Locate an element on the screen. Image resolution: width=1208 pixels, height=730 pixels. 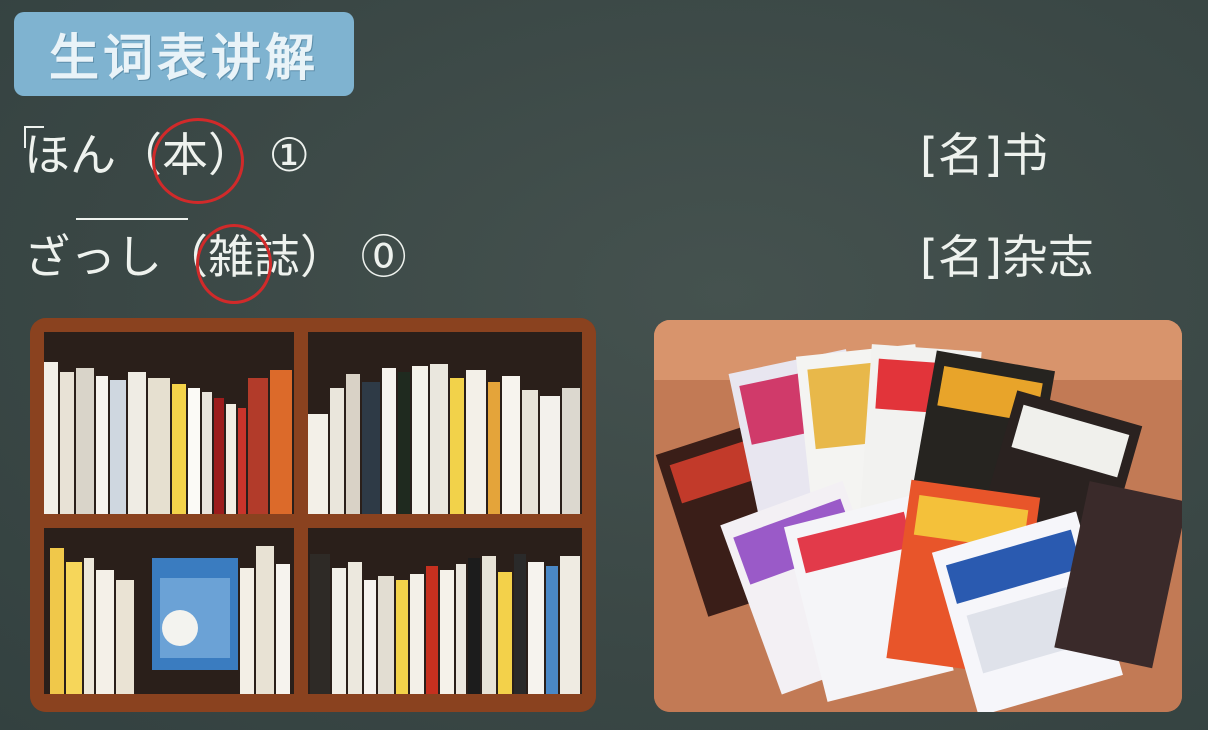
vocab-meaning: [名]书 is located at coordinates (984, 155).